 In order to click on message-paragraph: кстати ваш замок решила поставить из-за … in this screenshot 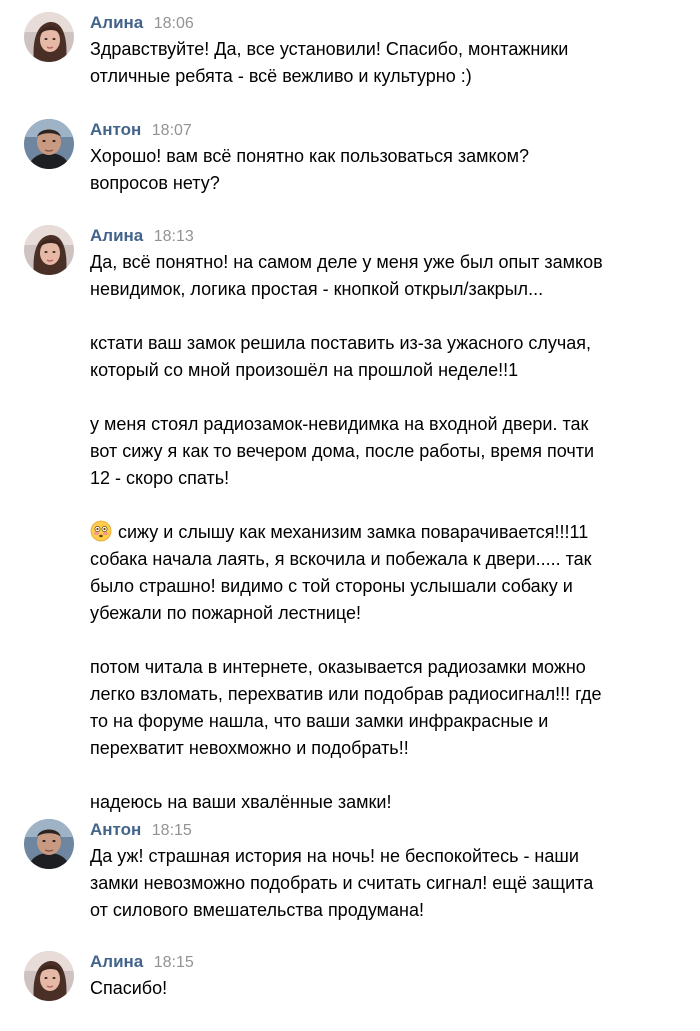, I will do `click(341, 356)`.